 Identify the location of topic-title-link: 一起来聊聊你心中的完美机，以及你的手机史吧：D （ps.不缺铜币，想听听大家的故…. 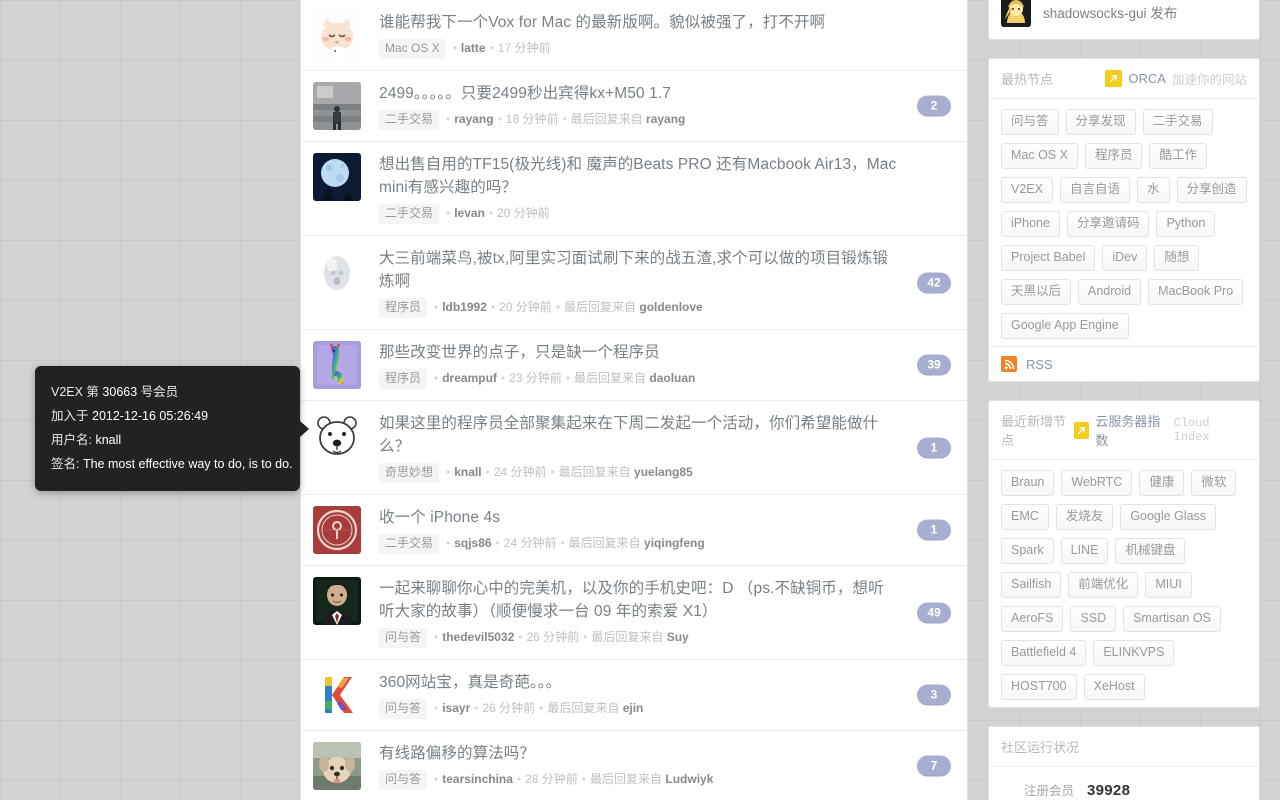
(638, 600).